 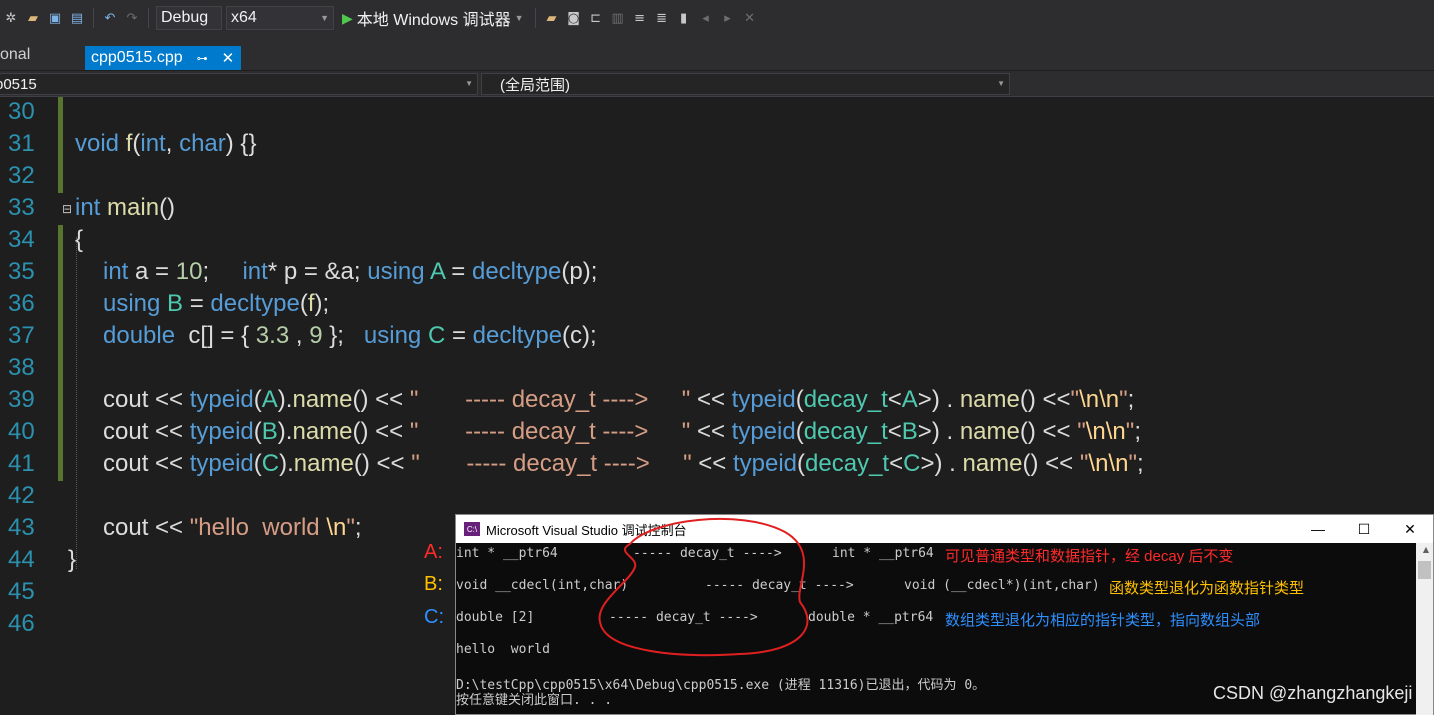 What do you see at coordinates (640, 18) in the screenshot?
I see `comment-icon: ≡` at bounding box center [640, 18].